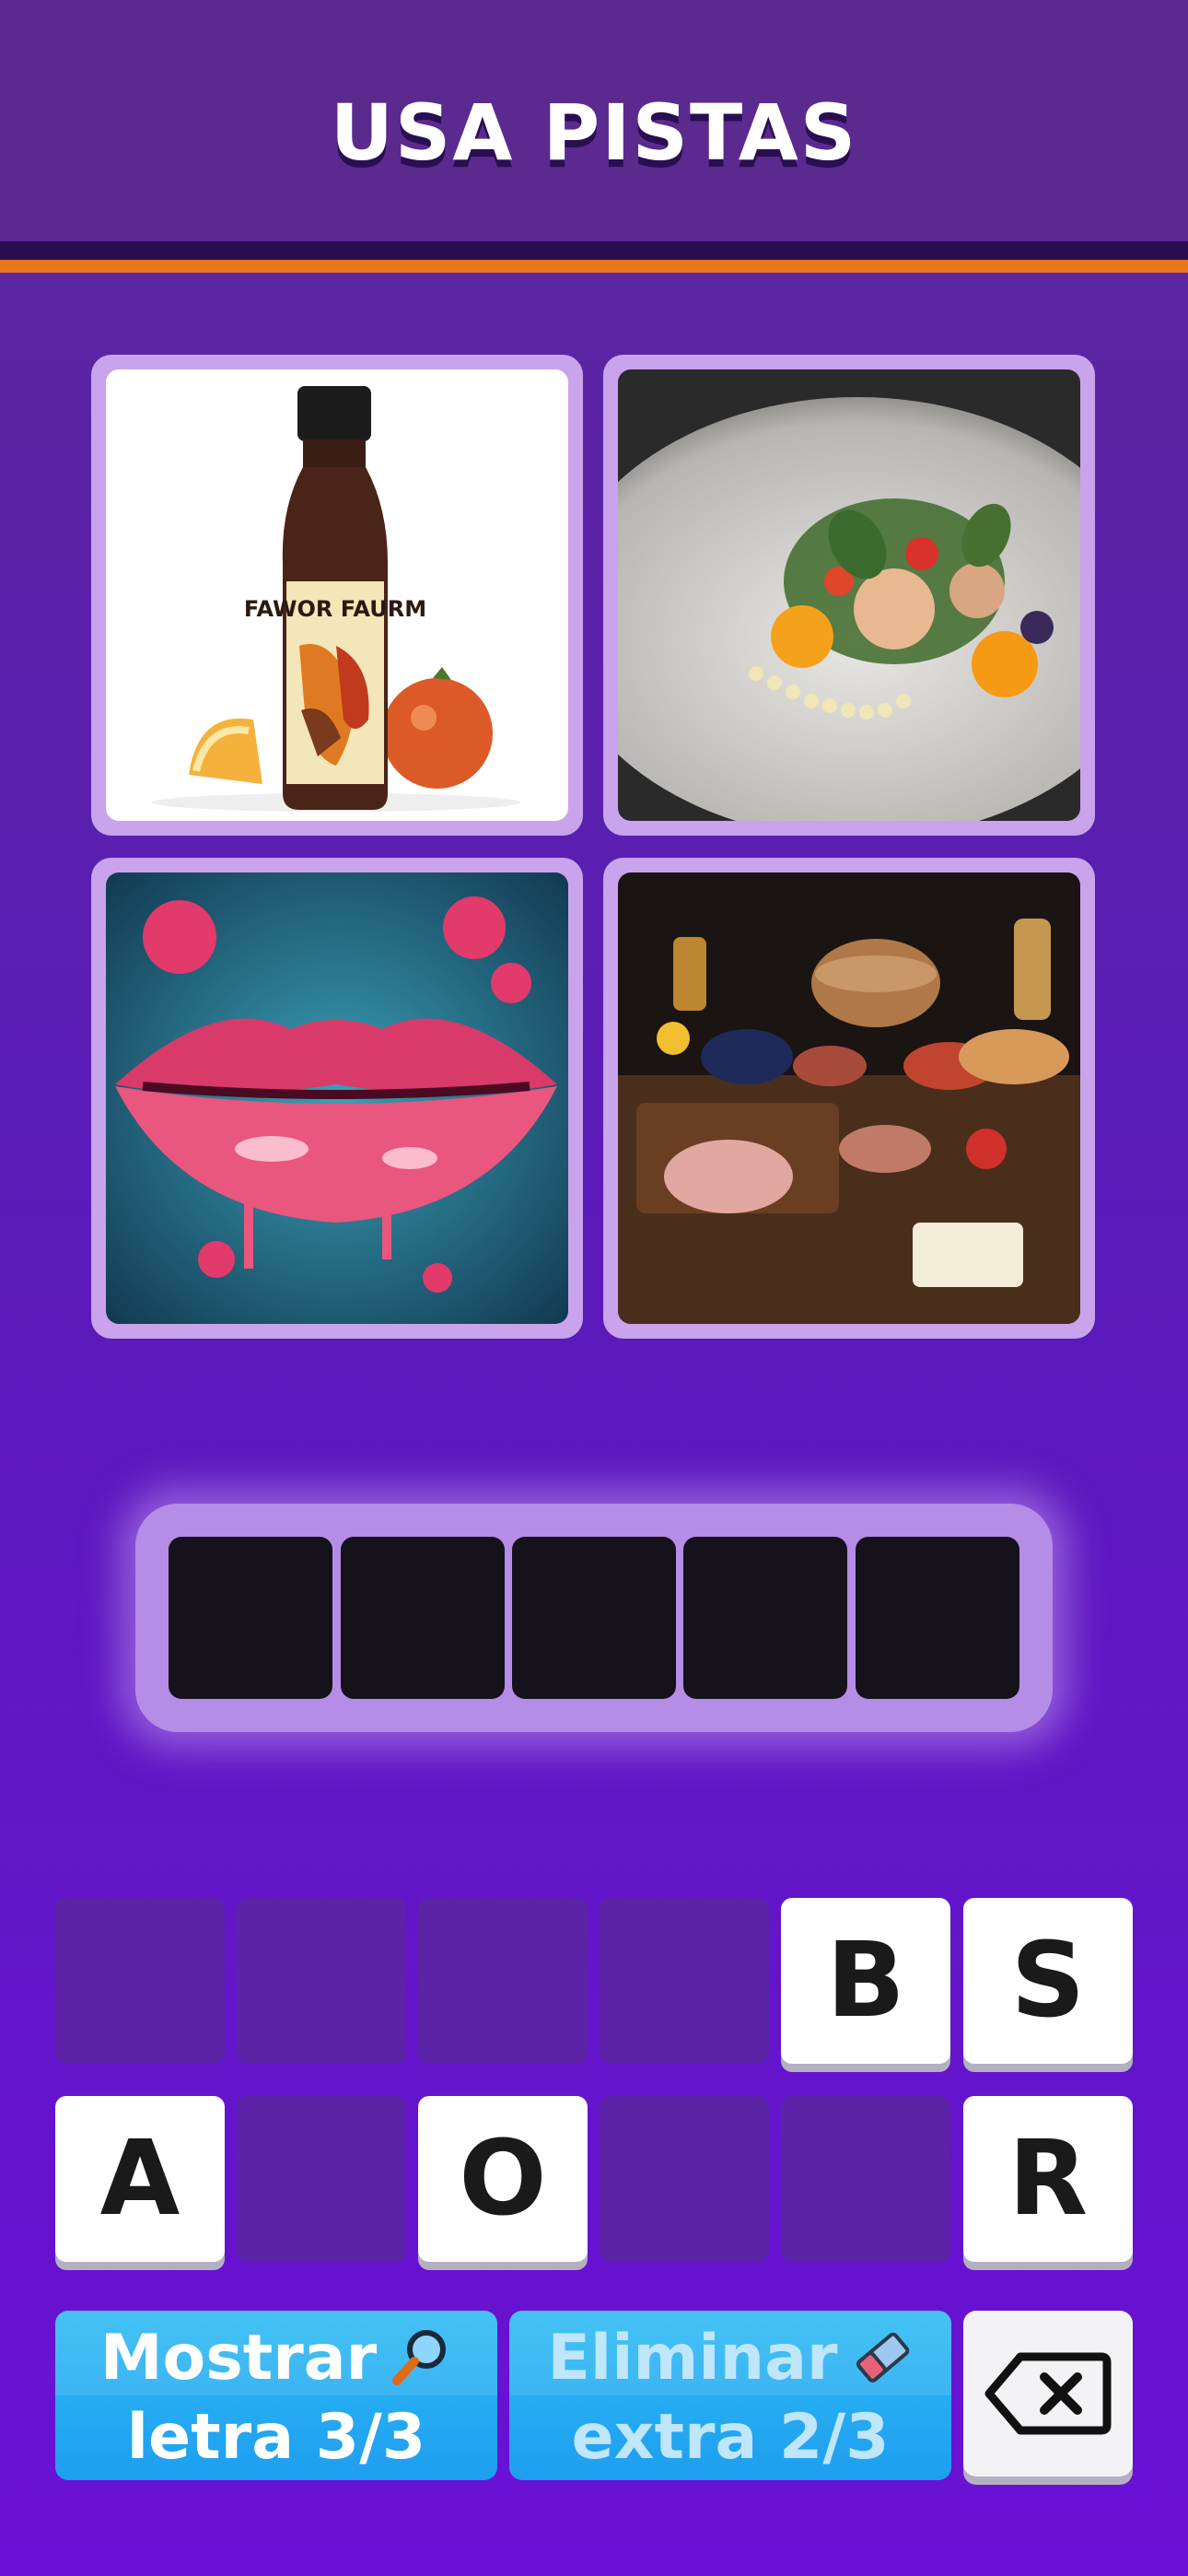  I want to click on picture-tile-1: FAWOR FAURM, so click(337, 595).